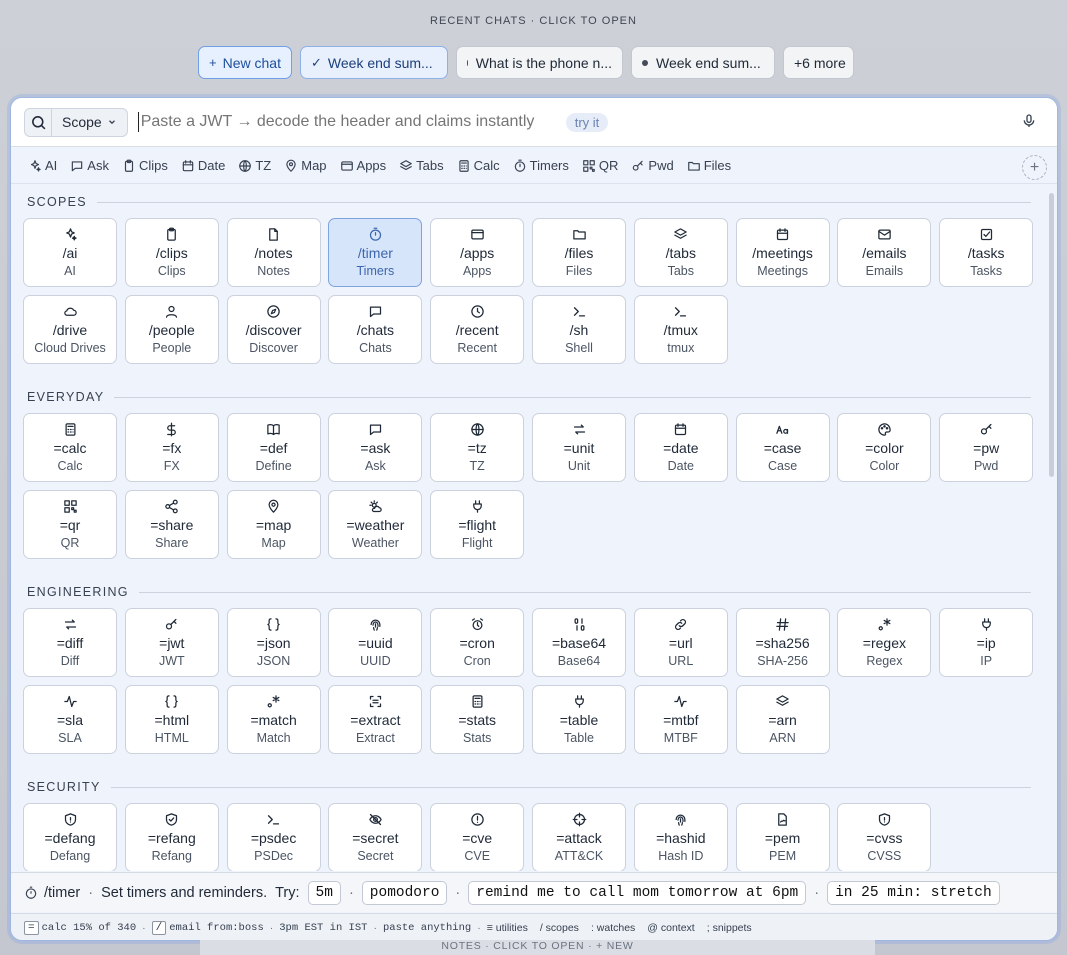  Describe the element at coordinates (324, 892) in the screenshot. I see `example-chip: 5m` at that location.